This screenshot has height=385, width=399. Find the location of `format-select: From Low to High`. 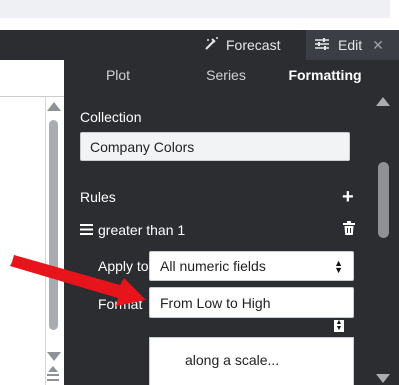

format-select: From Low to High is located at coordinates (251, 302).